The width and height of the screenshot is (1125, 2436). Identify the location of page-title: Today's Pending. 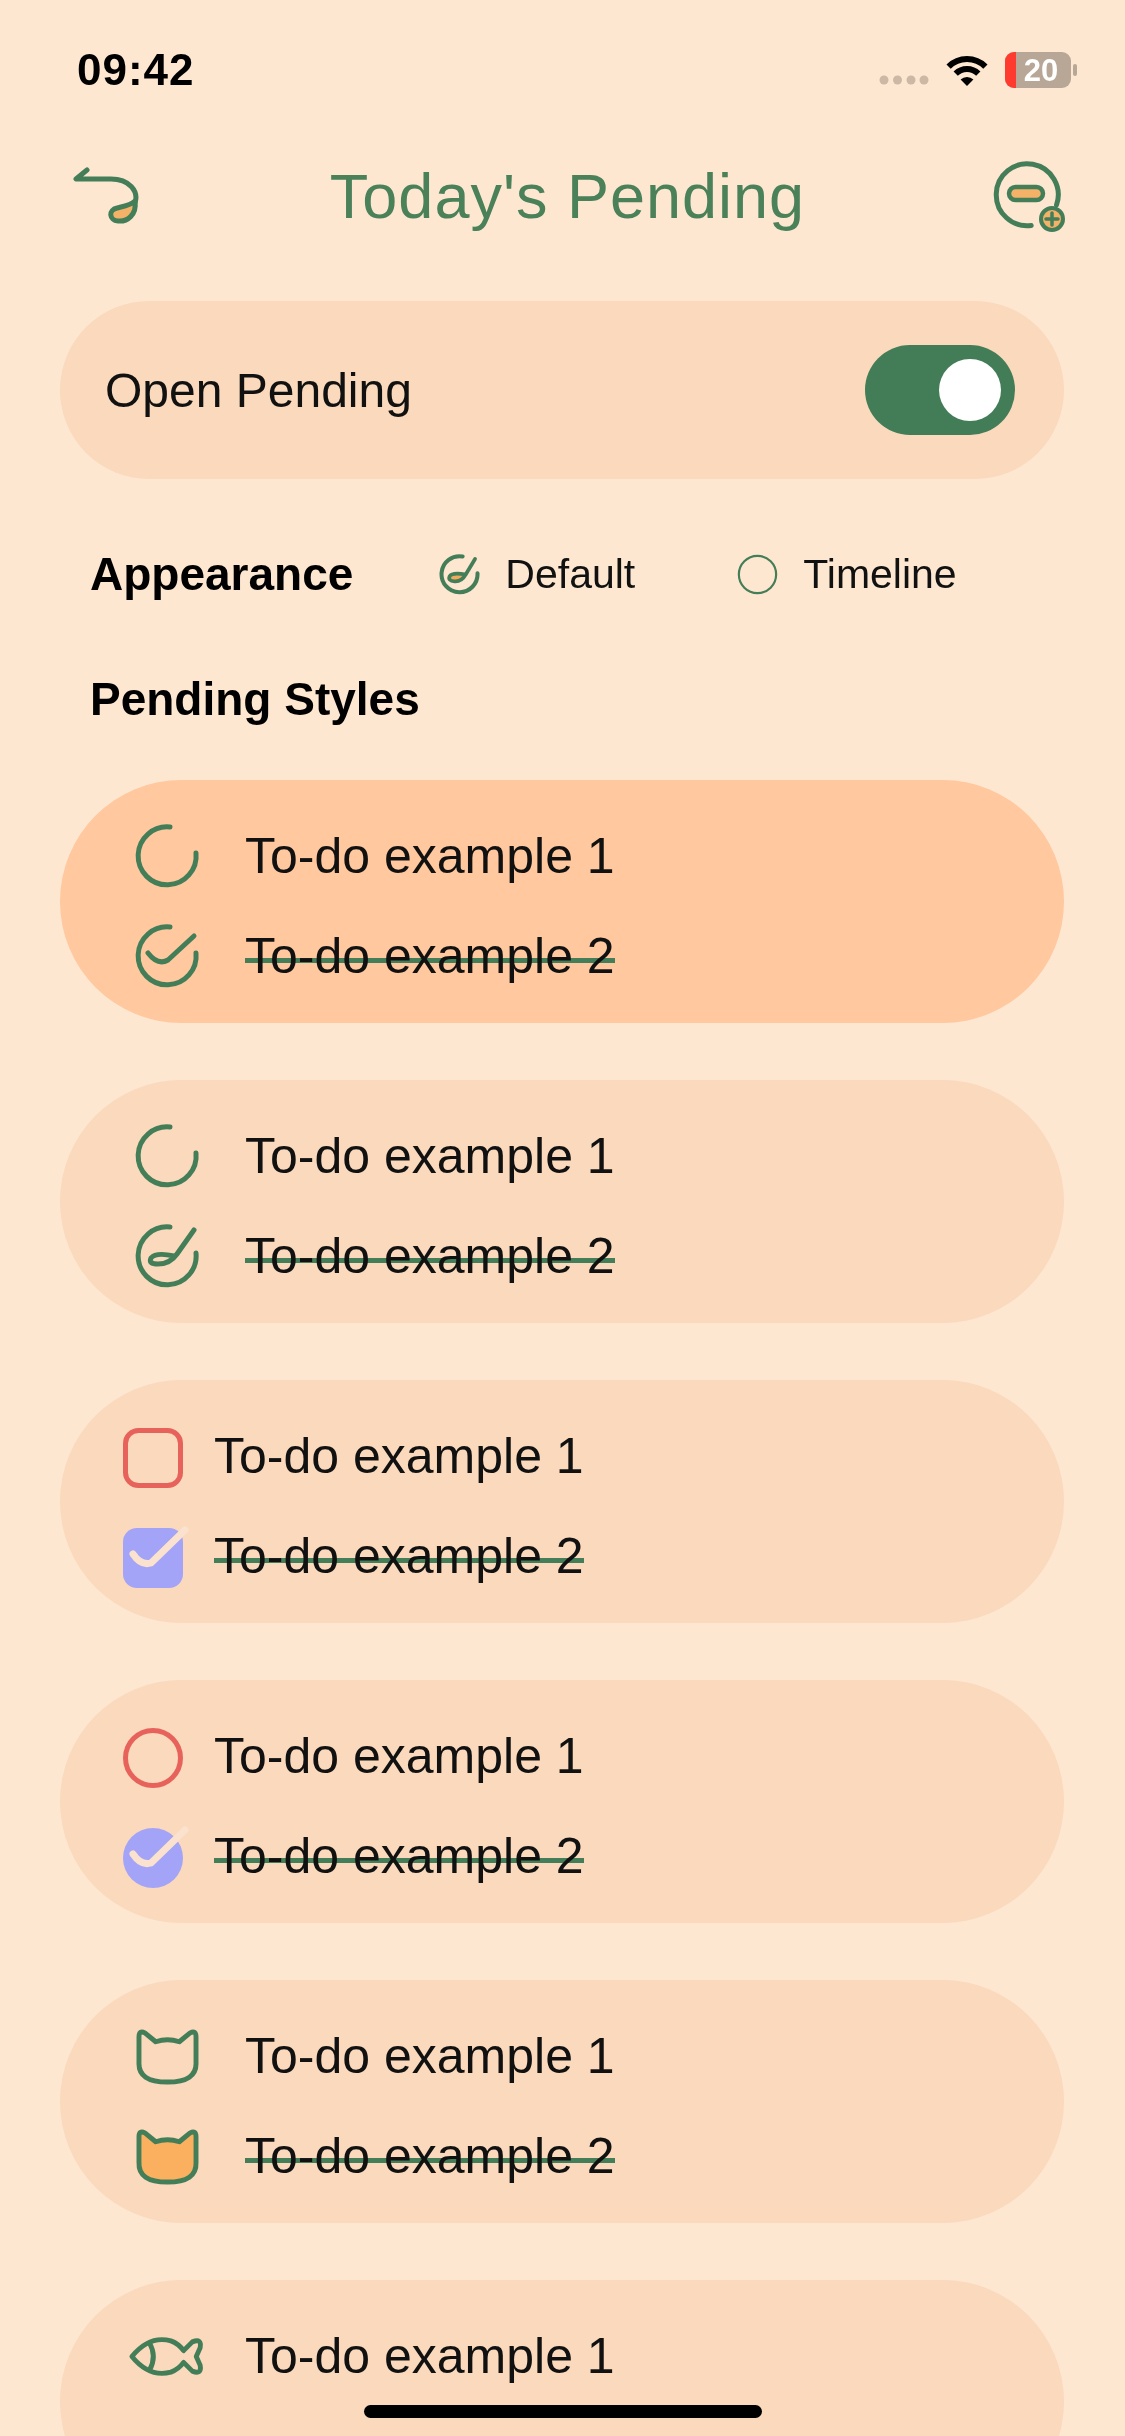
(567, 196).